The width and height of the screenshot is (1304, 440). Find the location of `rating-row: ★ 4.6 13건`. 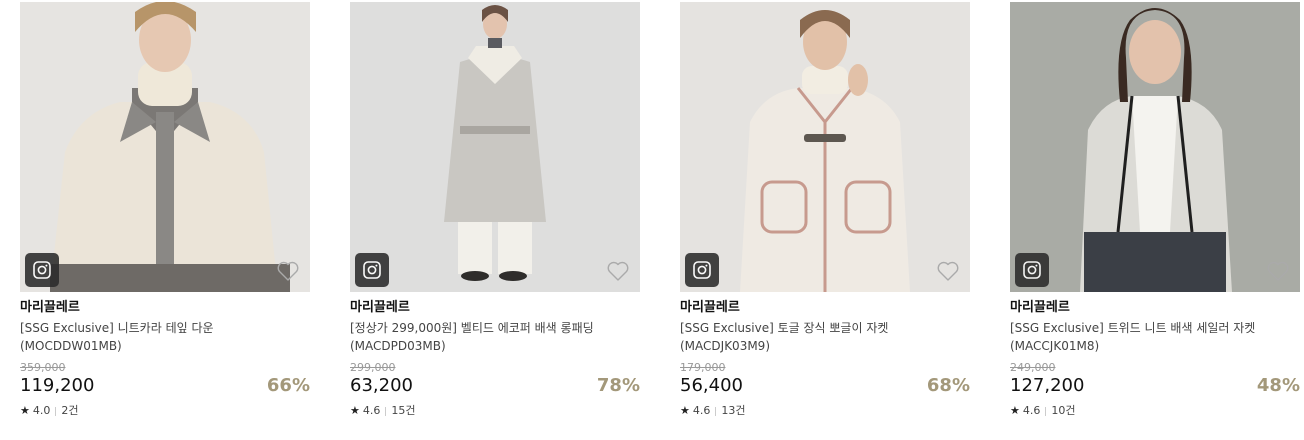

rating-row: ★ 4.6 13건 is located at coordinates (825, 411).